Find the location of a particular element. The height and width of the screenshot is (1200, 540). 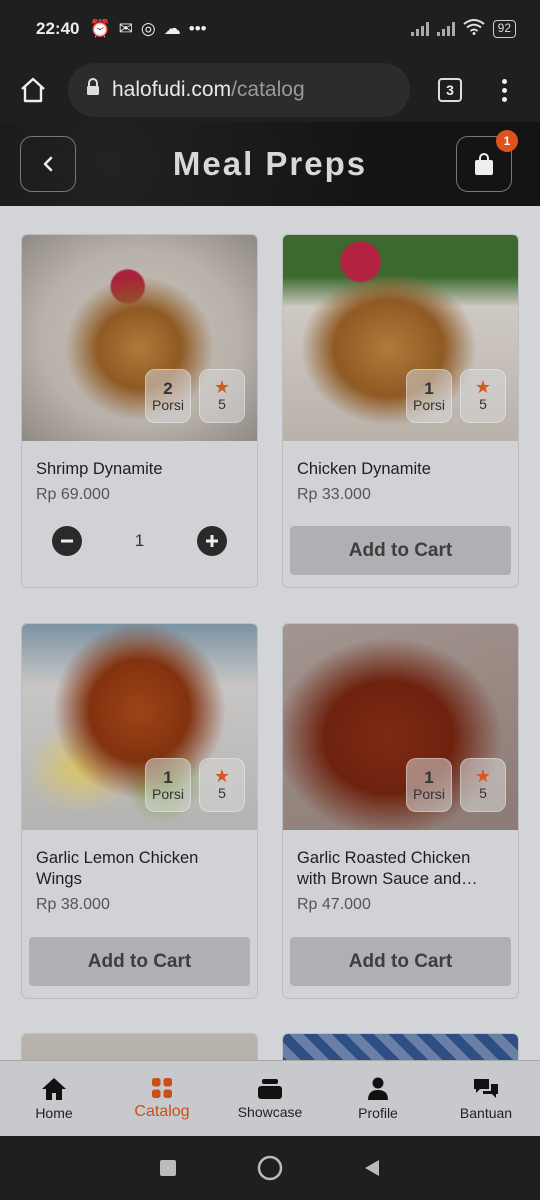

house-icon is located at coordinates (33, 90).